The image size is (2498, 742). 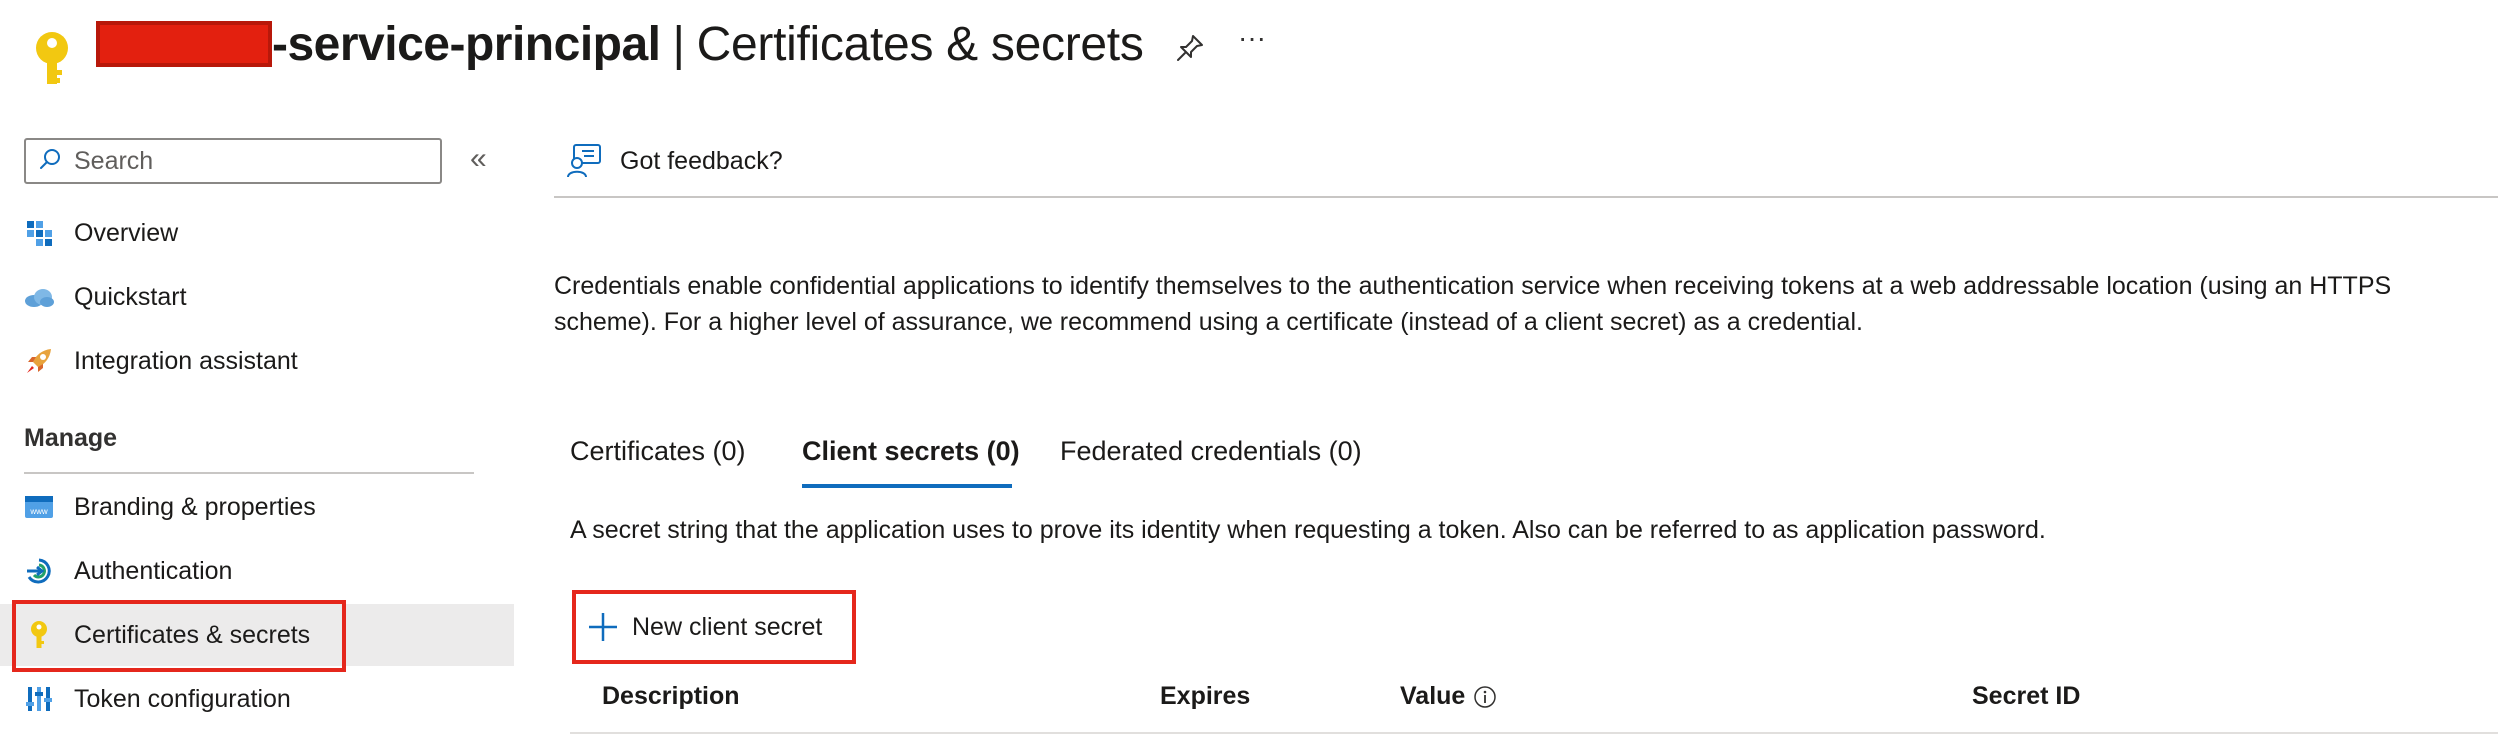 I want to click on search-input, so click(x=254, y=161).